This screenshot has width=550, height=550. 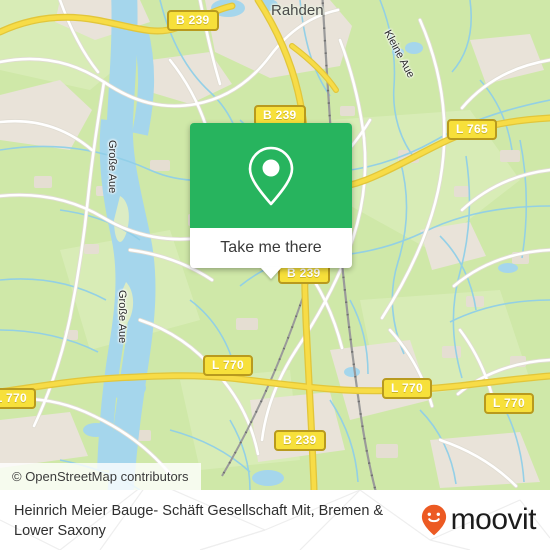 I want to click on road-shield-l770-edge: L 770, so click(x=18, y=398).